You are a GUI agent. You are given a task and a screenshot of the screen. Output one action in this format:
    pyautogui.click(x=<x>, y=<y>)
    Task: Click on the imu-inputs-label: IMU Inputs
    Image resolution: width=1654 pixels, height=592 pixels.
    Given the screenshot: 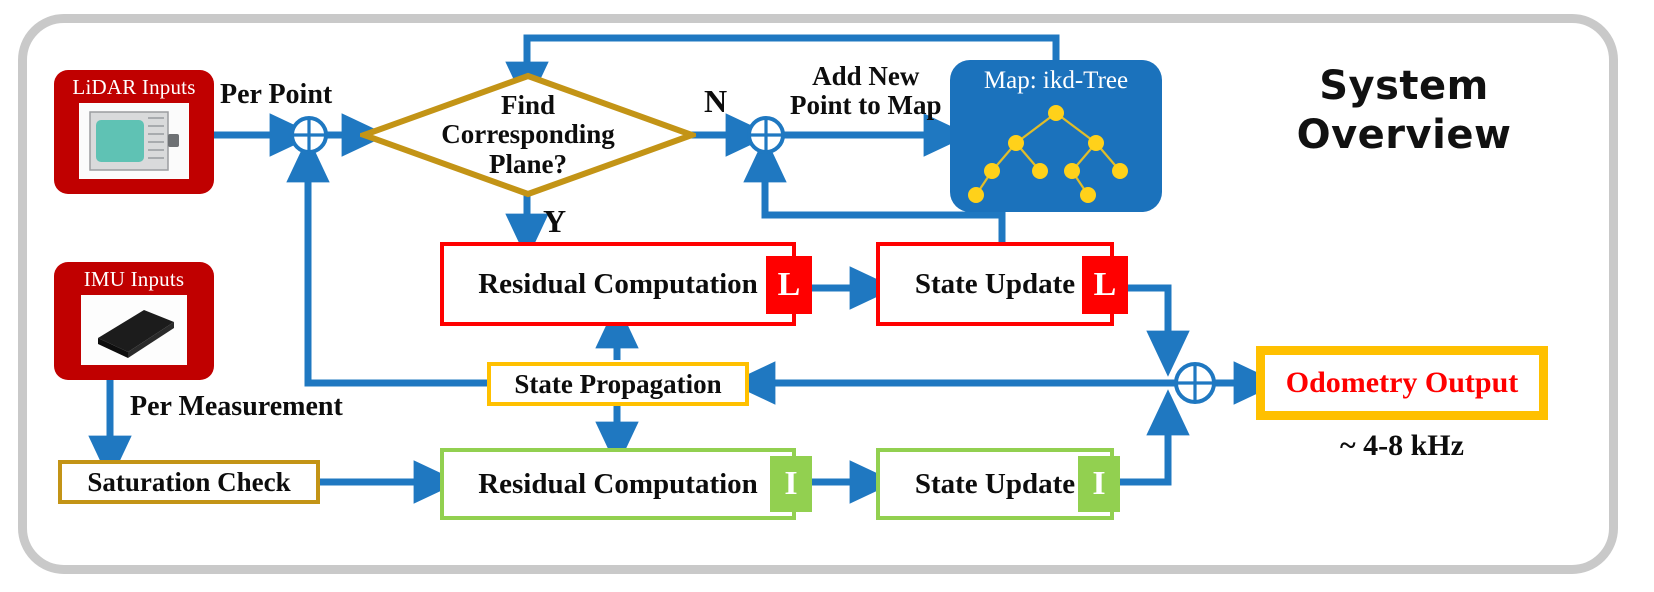 What is the action you would take?
    pyautogui.click(x=134, y=279)
    